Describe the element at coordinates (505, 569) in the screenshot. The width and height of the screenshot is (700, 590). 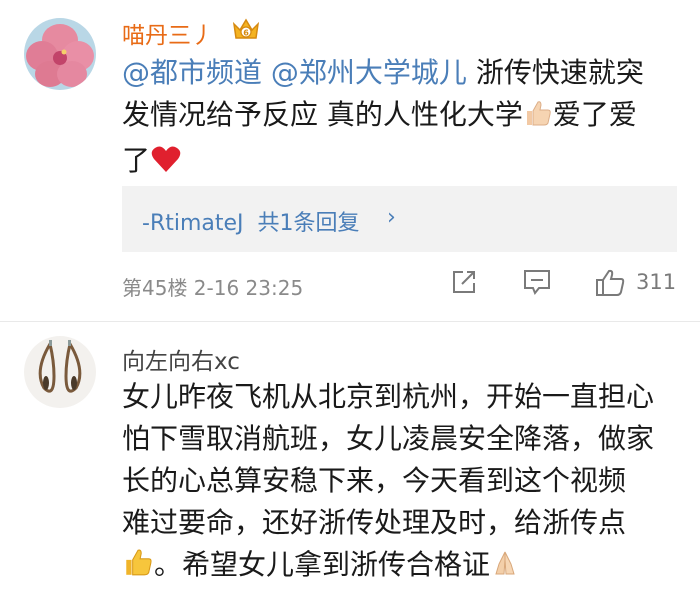
I see `praying-hands-emoji-icon` at that location.